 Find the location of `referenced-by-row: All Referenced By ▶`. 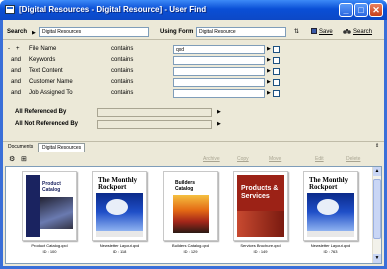

referenced-by-row: All Referenced By ▶ is located at coordinates (193, 113).